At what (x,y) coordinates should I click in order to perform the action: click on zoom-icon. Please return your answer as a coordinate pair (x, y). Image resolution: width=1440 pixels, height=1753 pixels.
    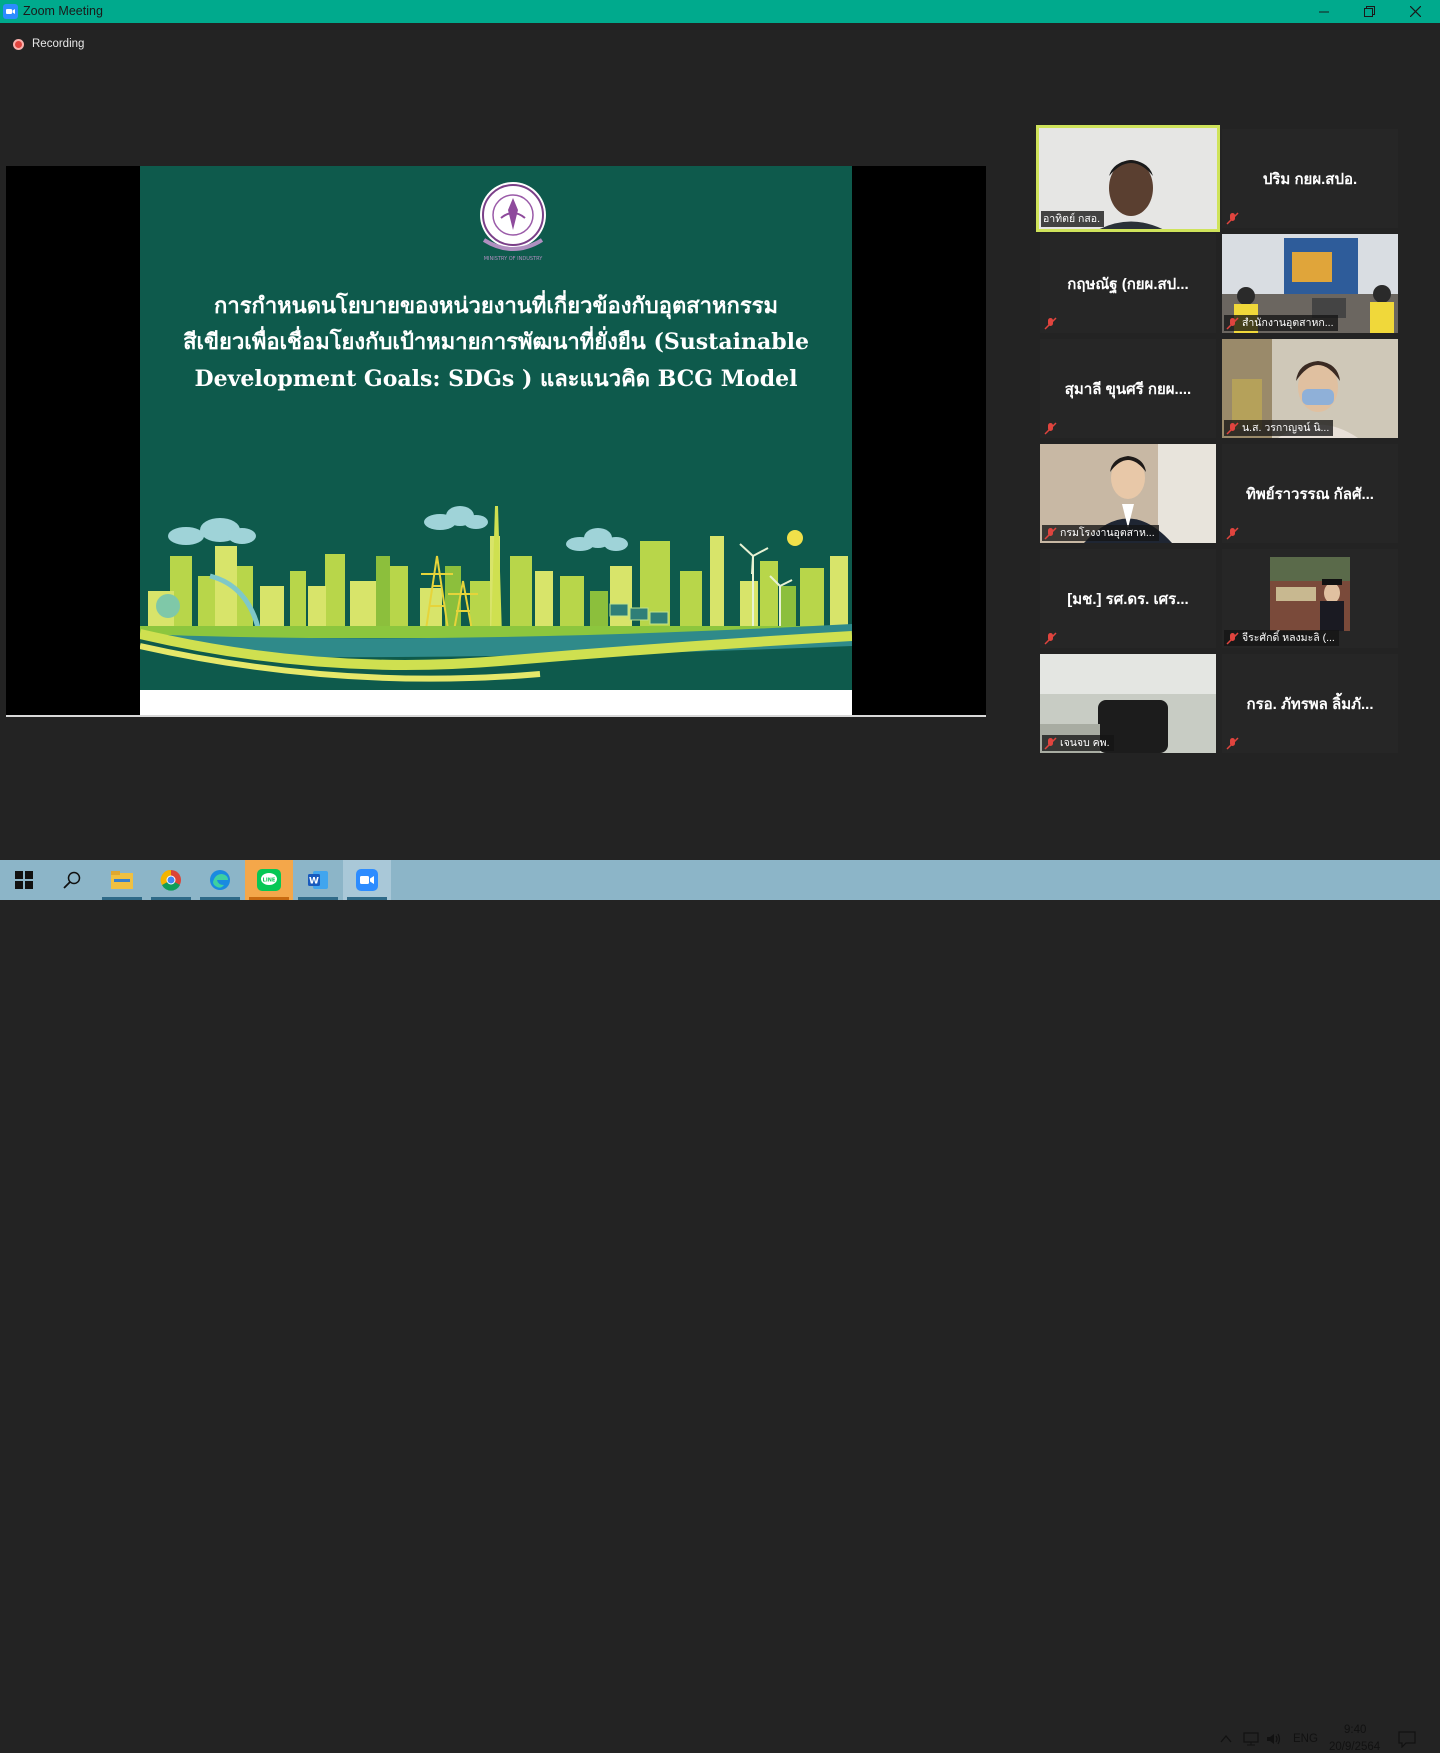
    Looking at the image, I should click on (367, 880).